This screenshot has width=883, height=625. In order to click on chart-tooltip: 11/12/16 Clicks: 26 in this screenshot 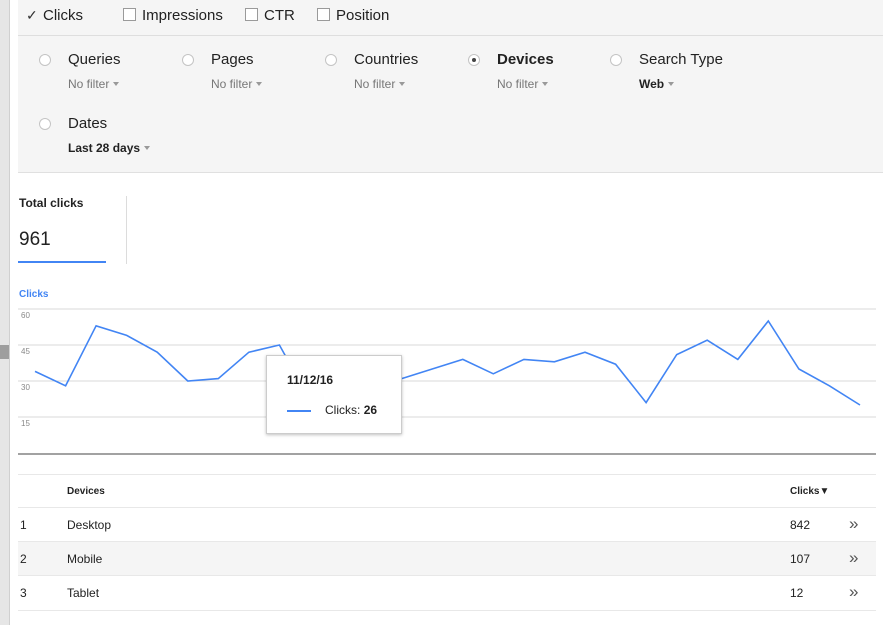, I will do `click(334, 394)`.